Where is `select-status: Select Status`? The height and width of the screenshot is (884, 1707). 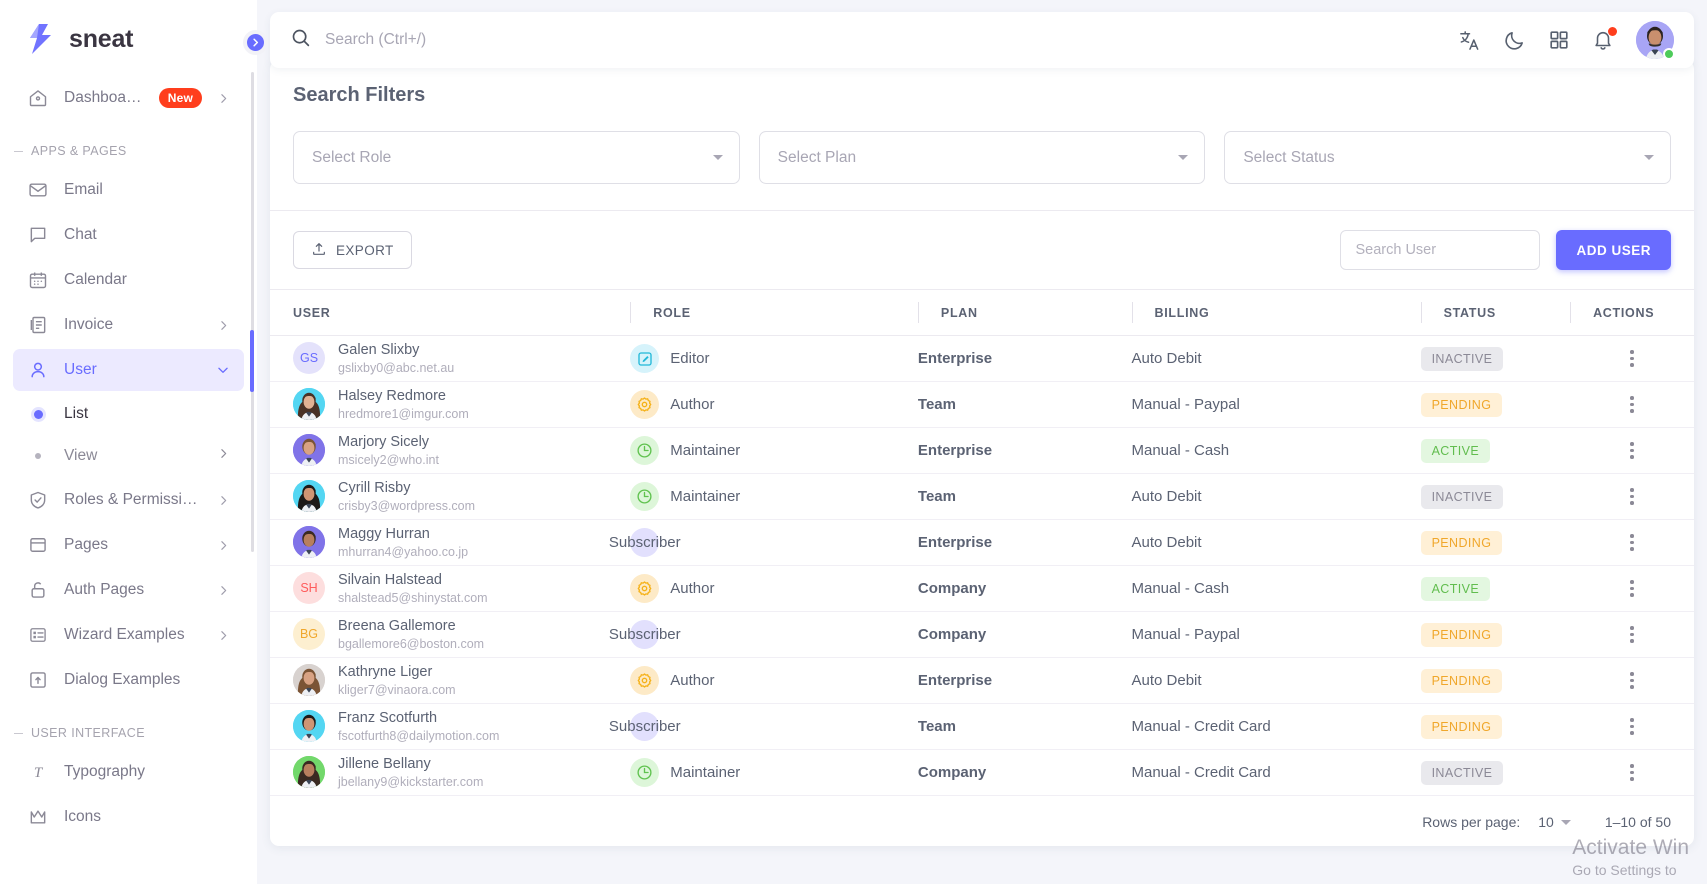
select-status: Select Status is located at coordinates (1448, 157).